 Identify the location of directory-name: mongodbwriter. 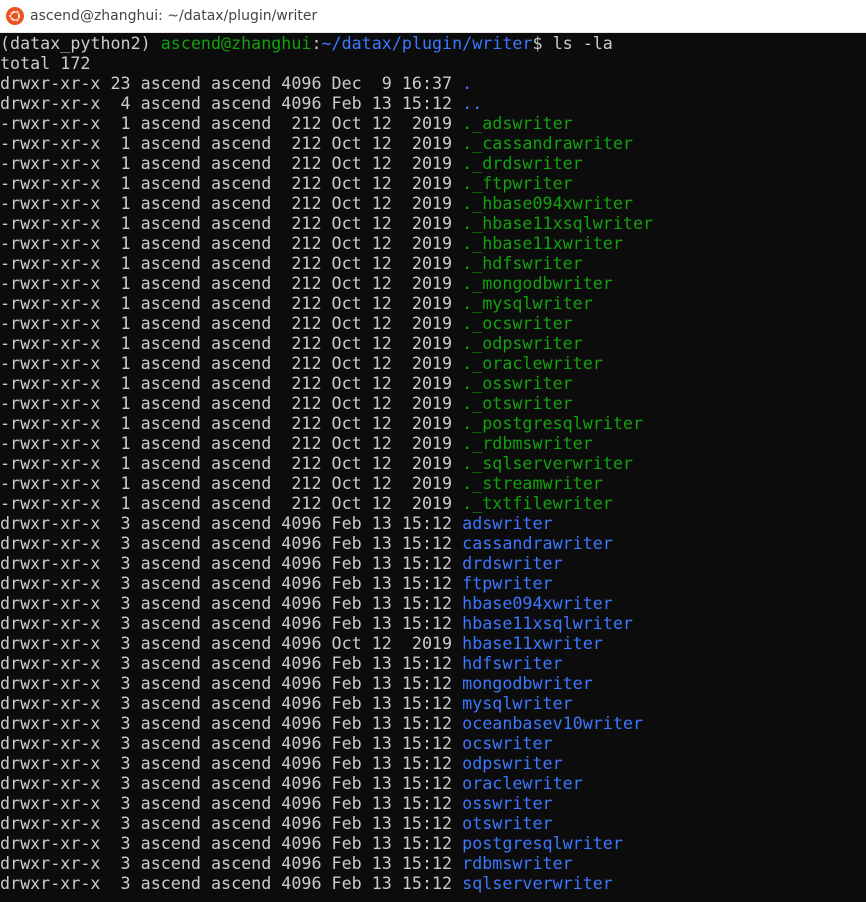
(527, 683).